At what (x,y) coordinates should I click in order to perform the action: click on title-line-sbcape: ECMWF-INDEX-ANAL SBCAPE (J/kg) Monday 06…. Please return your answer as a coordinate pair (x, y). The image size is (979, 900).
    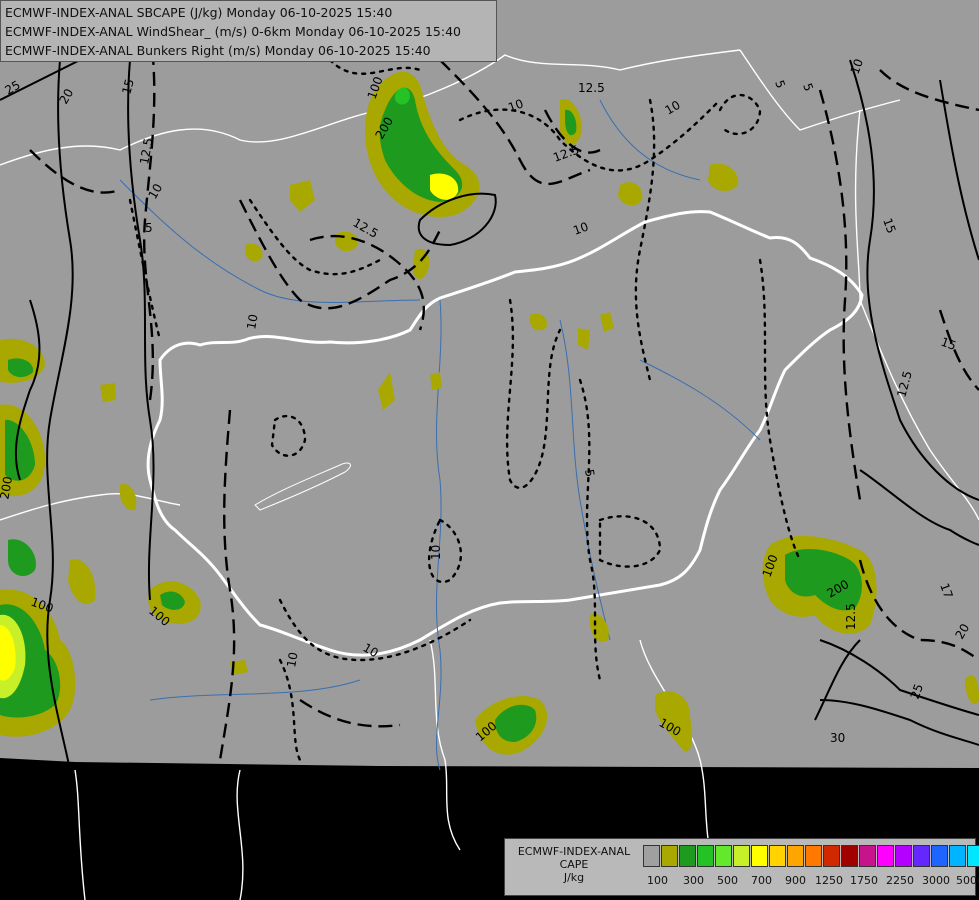
    Looking at the image, I should click on (199, 12).